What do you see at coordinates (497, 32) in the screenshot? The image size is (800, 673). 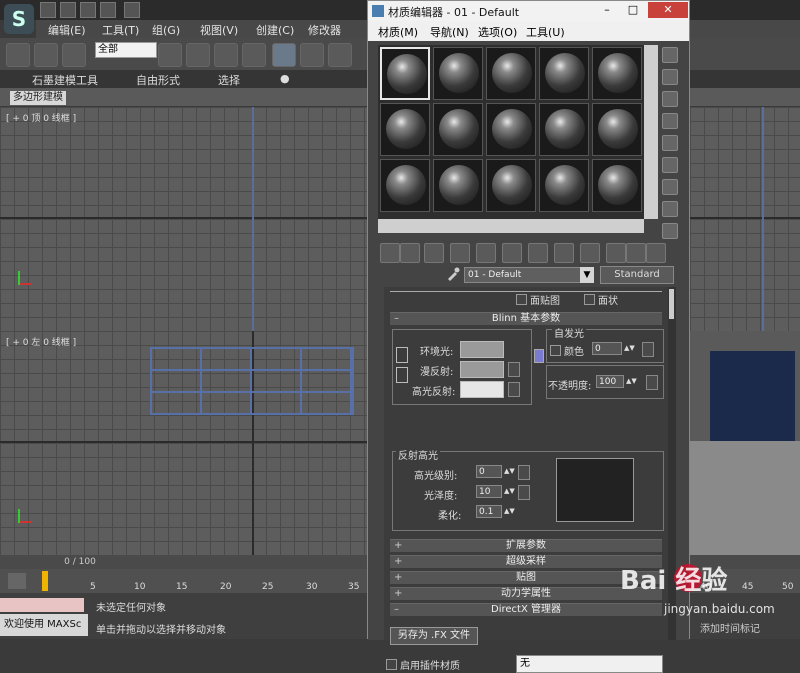 I see `me-menu-options: 选项(O)` at bounding box center [497, 32].